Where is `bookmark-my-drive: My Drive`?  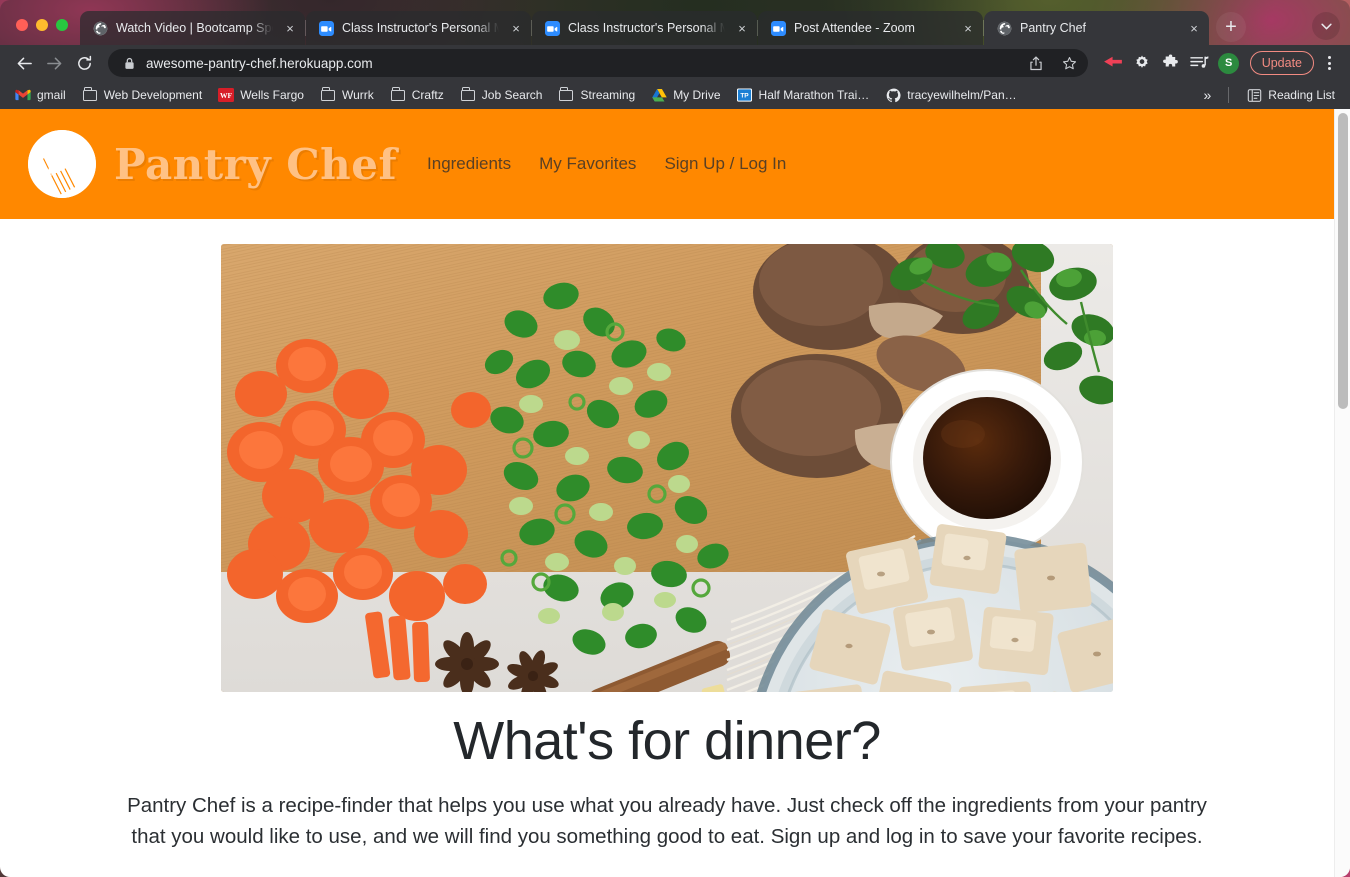 bookmark-my-drive: My Drive is located at coordinates (685, 95).